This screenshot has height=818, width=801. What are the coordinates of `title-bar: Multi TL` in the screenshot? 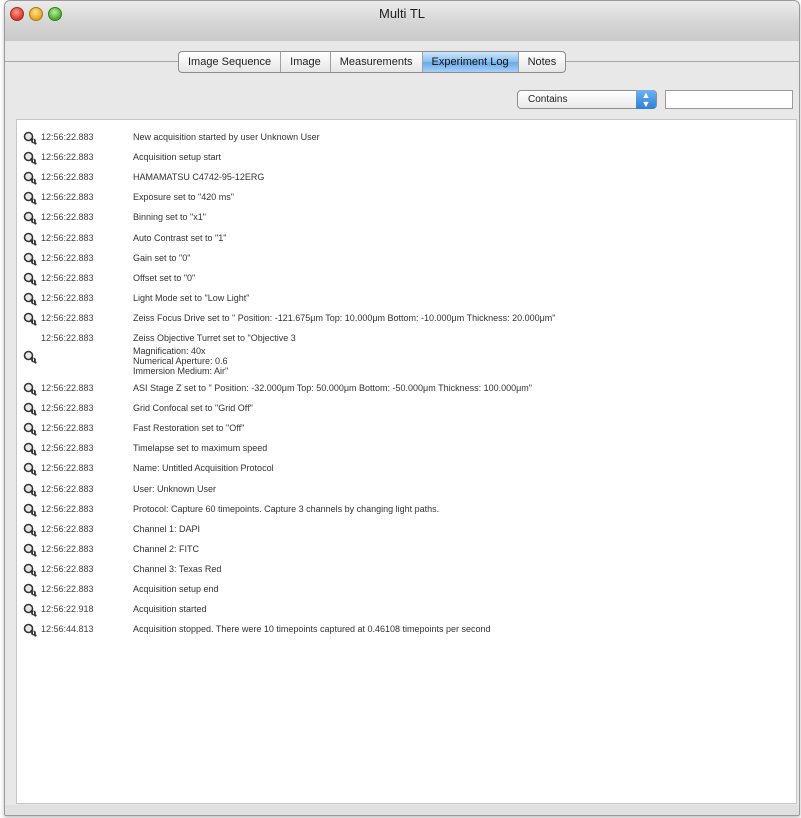 It's located at (402, 21).